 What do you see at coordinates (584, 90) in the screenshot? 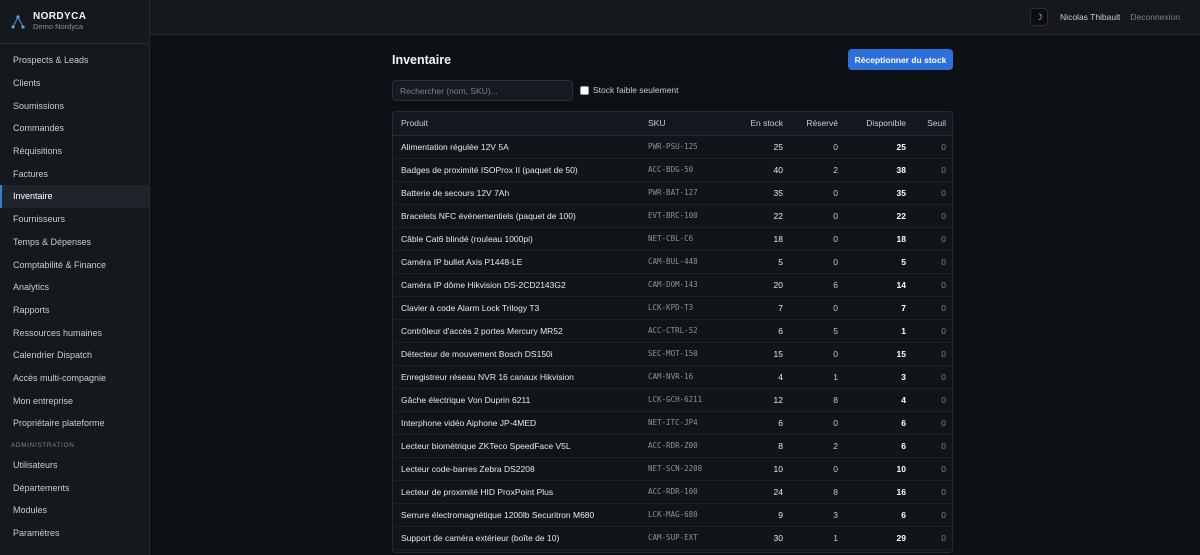
I see `low-stock-checkbox` at bounding box center [584, 90].